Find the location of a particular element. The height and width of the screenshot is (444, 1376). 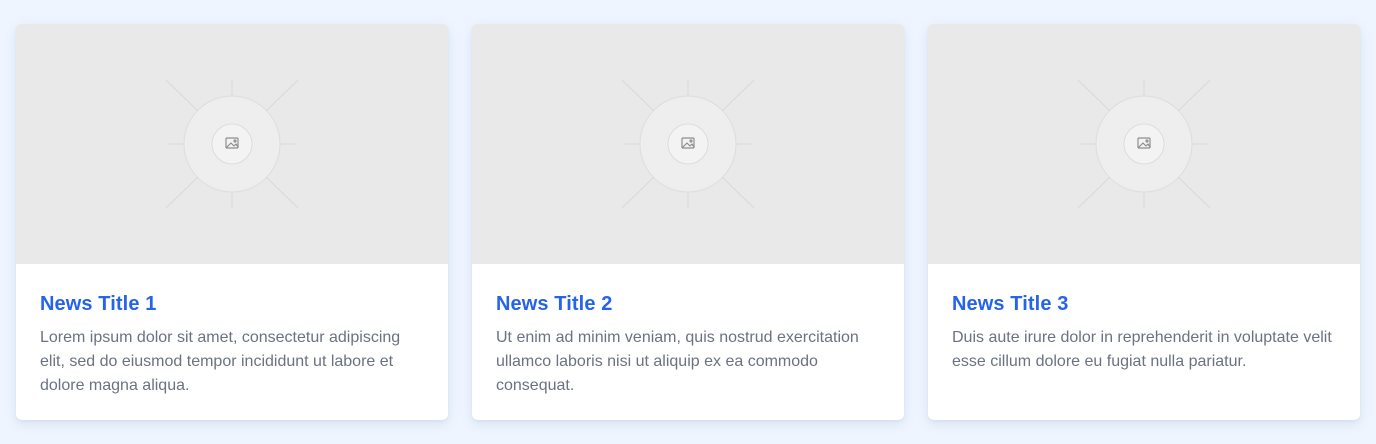

news-card-title: News Title 1 is located at coordinates (232, 304).